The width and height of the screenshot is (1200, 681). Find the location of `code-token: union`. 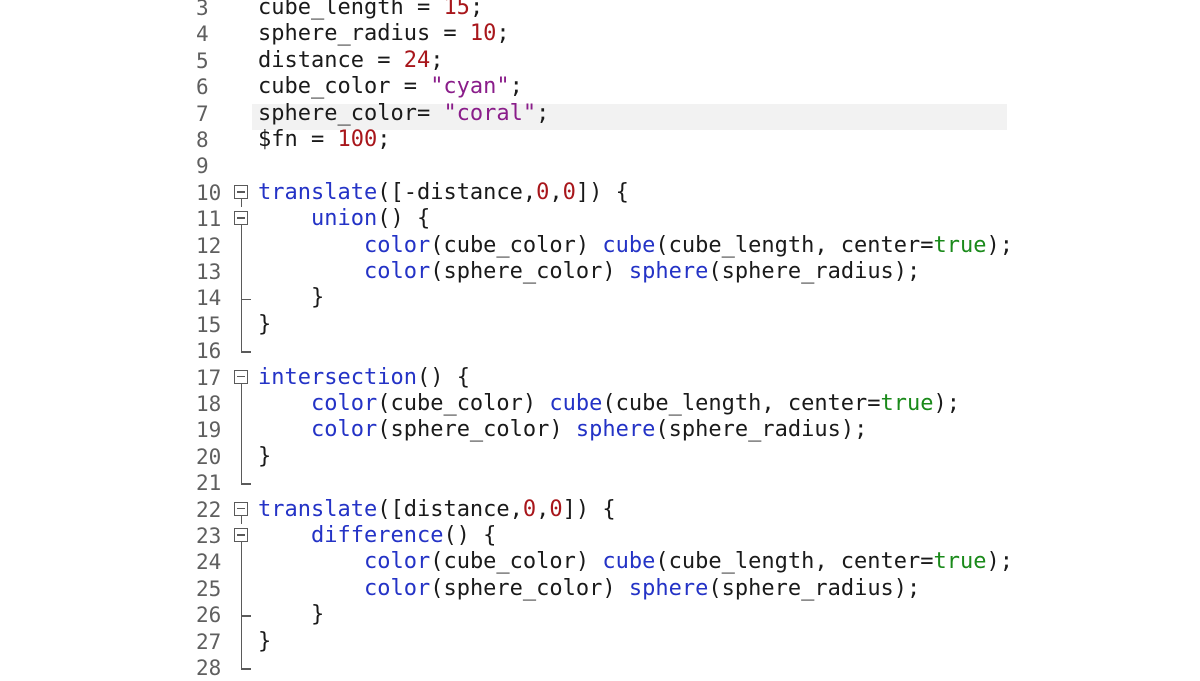

code-token: union is located at coordinates (344, 219).